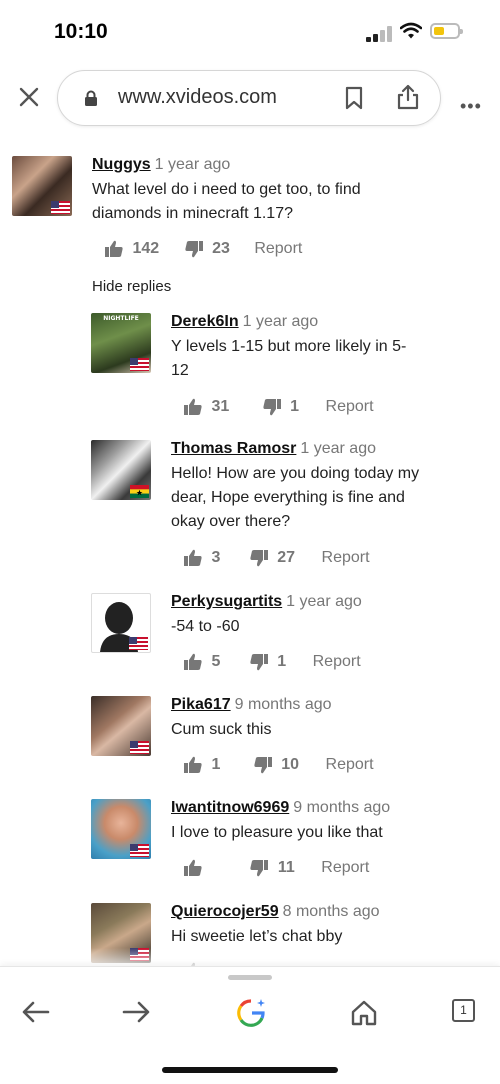 This screenshot has height=1084, width=500. What do you see at coordinates (251, 1013) in the screenshot?
I see `google-assistant-icon` at bounding box center [251, 1013].